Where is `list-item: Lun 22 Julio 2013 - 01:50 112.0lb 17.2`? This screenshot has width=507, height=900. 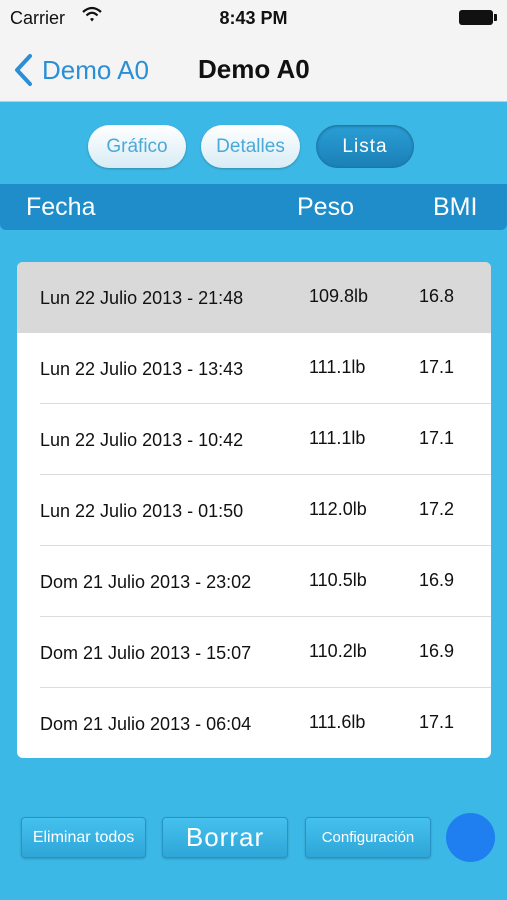
list-item: Lun 22 Julio 2013 - 01:50 112.0lb 17.2 is located at coordinates (254, 510).